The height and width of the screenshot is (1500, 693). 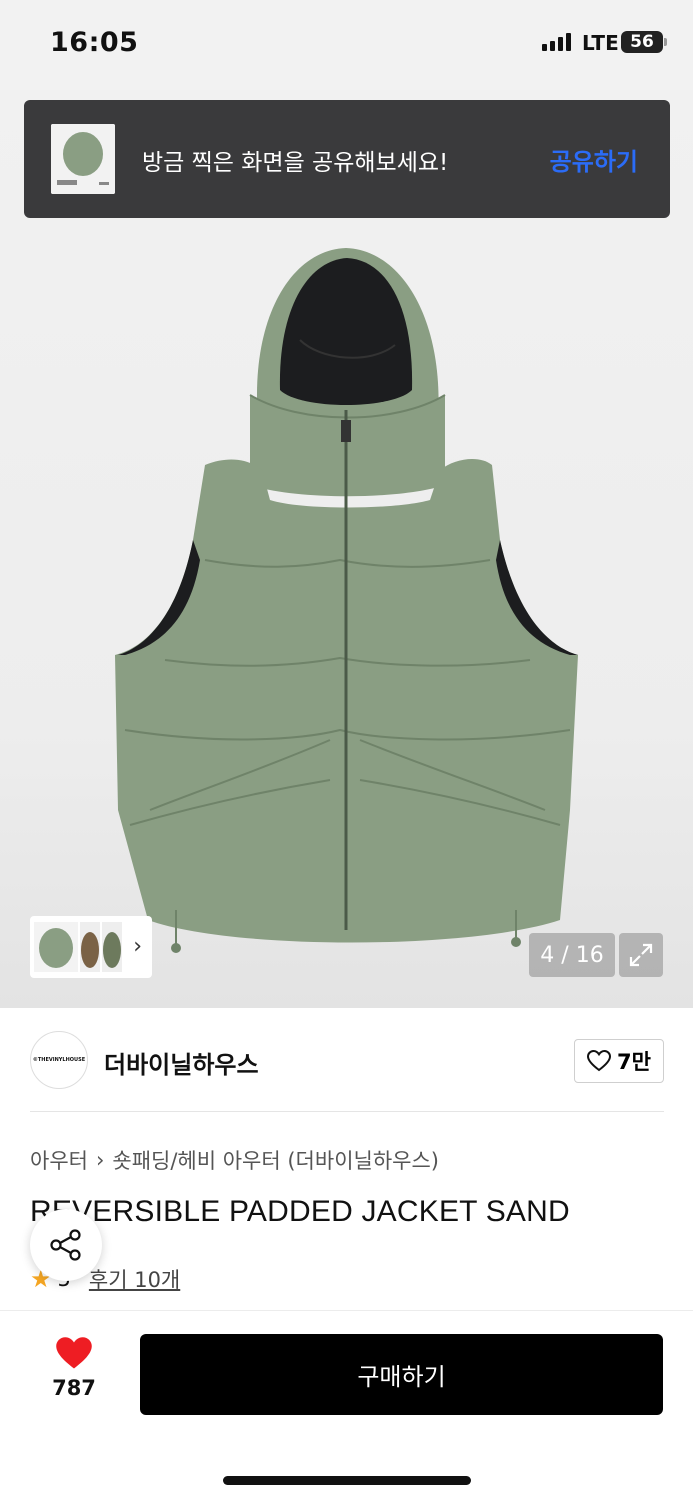 I want to click on status-time: 16:05, so click(x=94, y=42).